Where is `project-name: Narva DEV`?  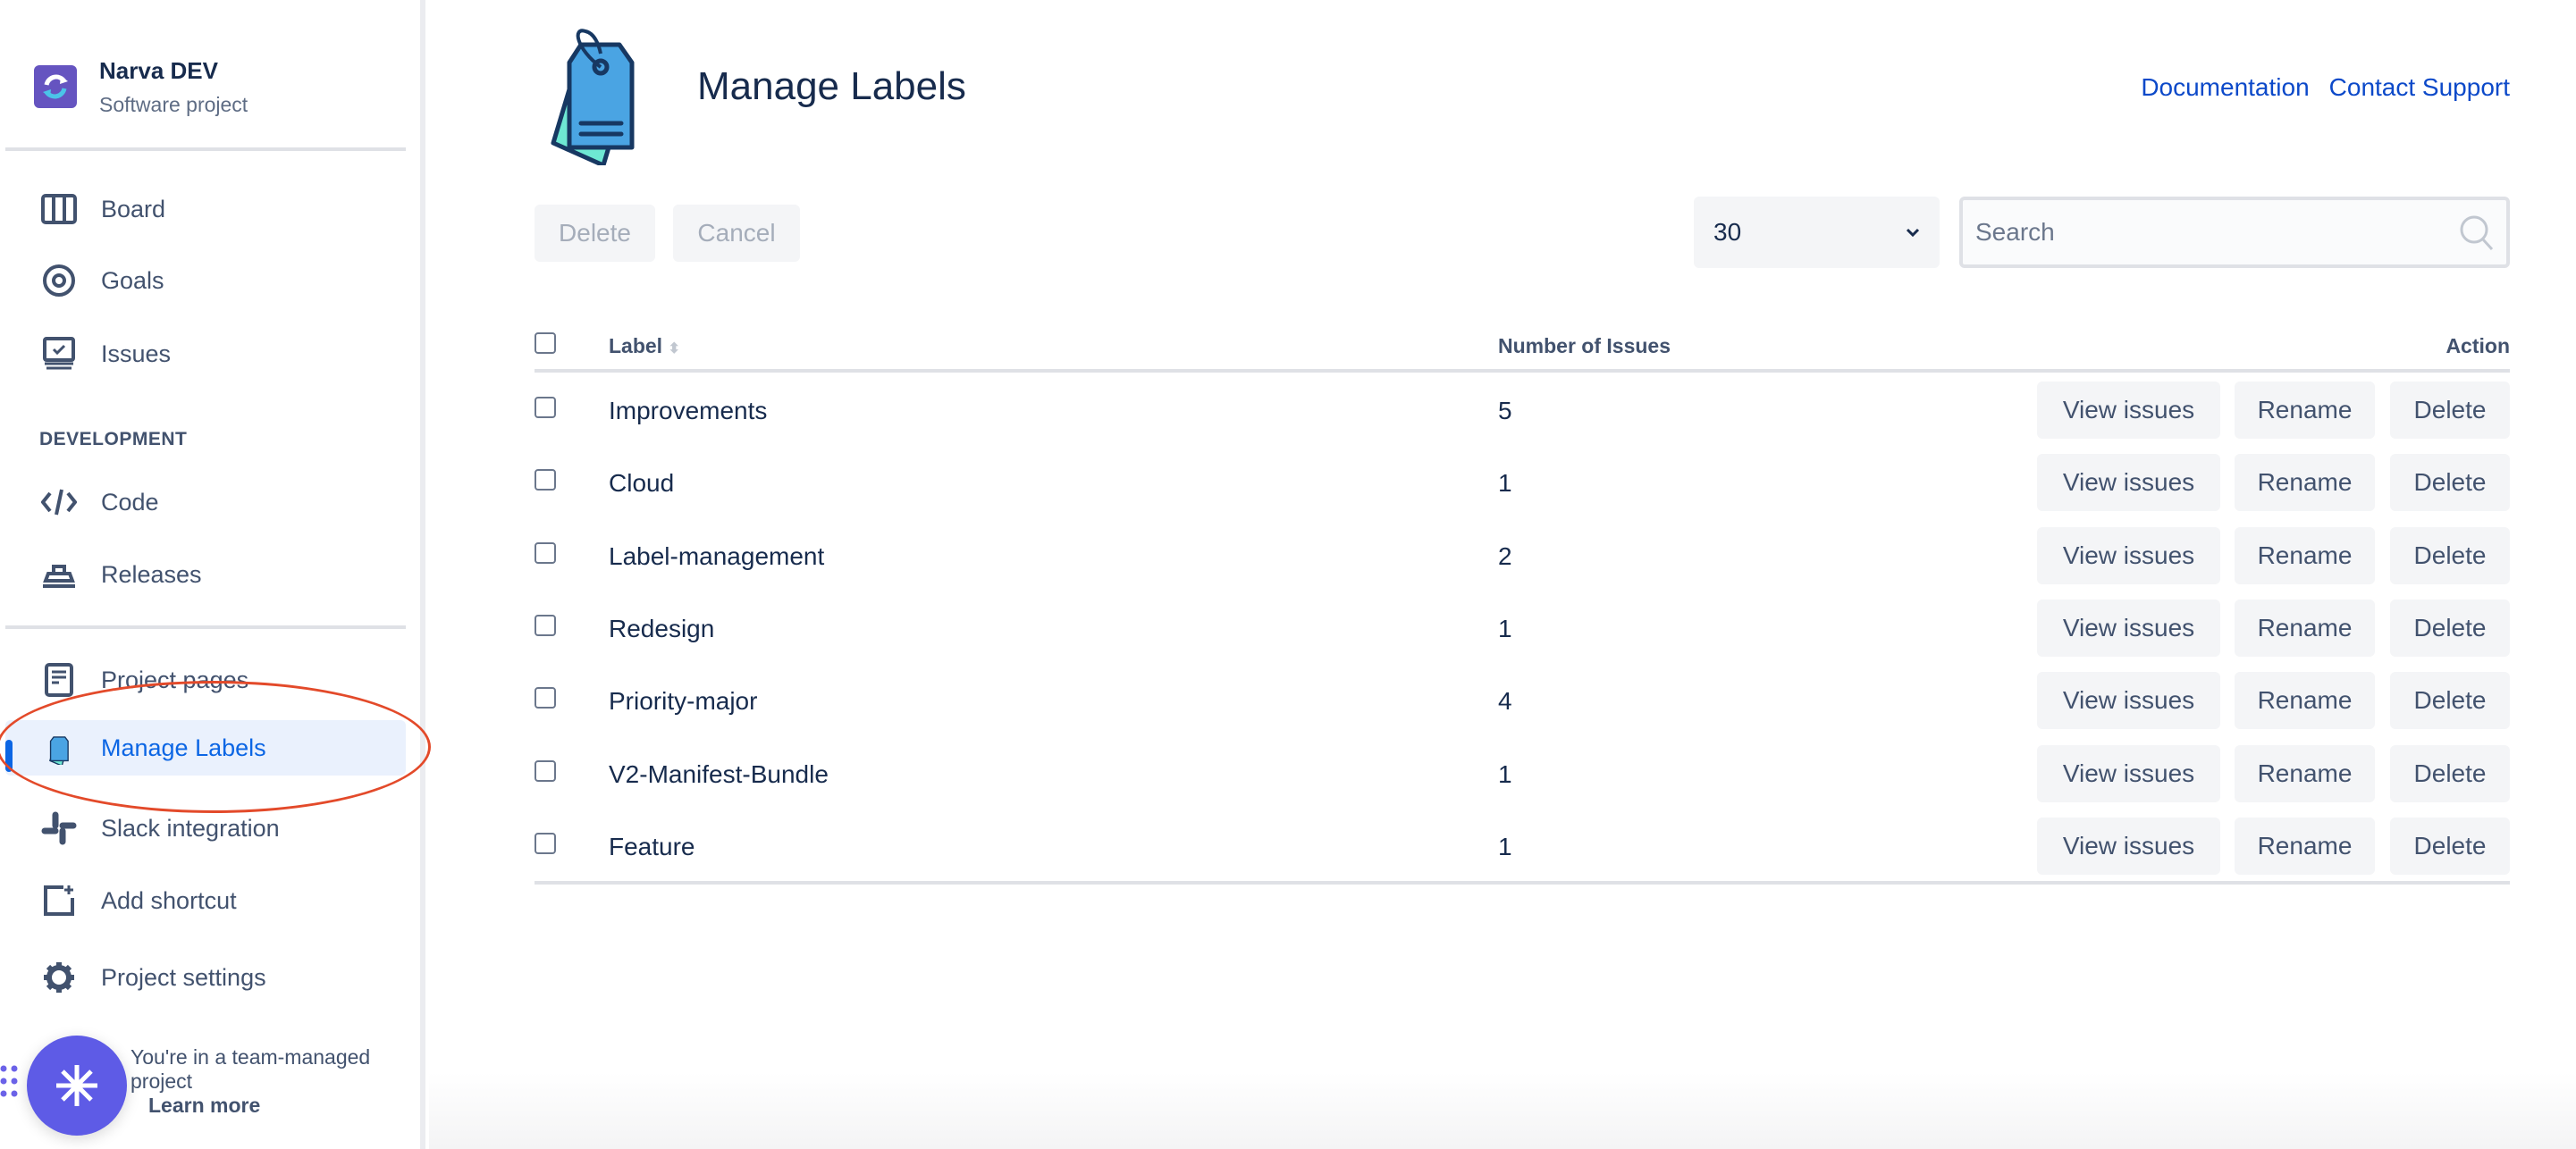 project-name: Narva DEV is located at coordinates (159, 71).